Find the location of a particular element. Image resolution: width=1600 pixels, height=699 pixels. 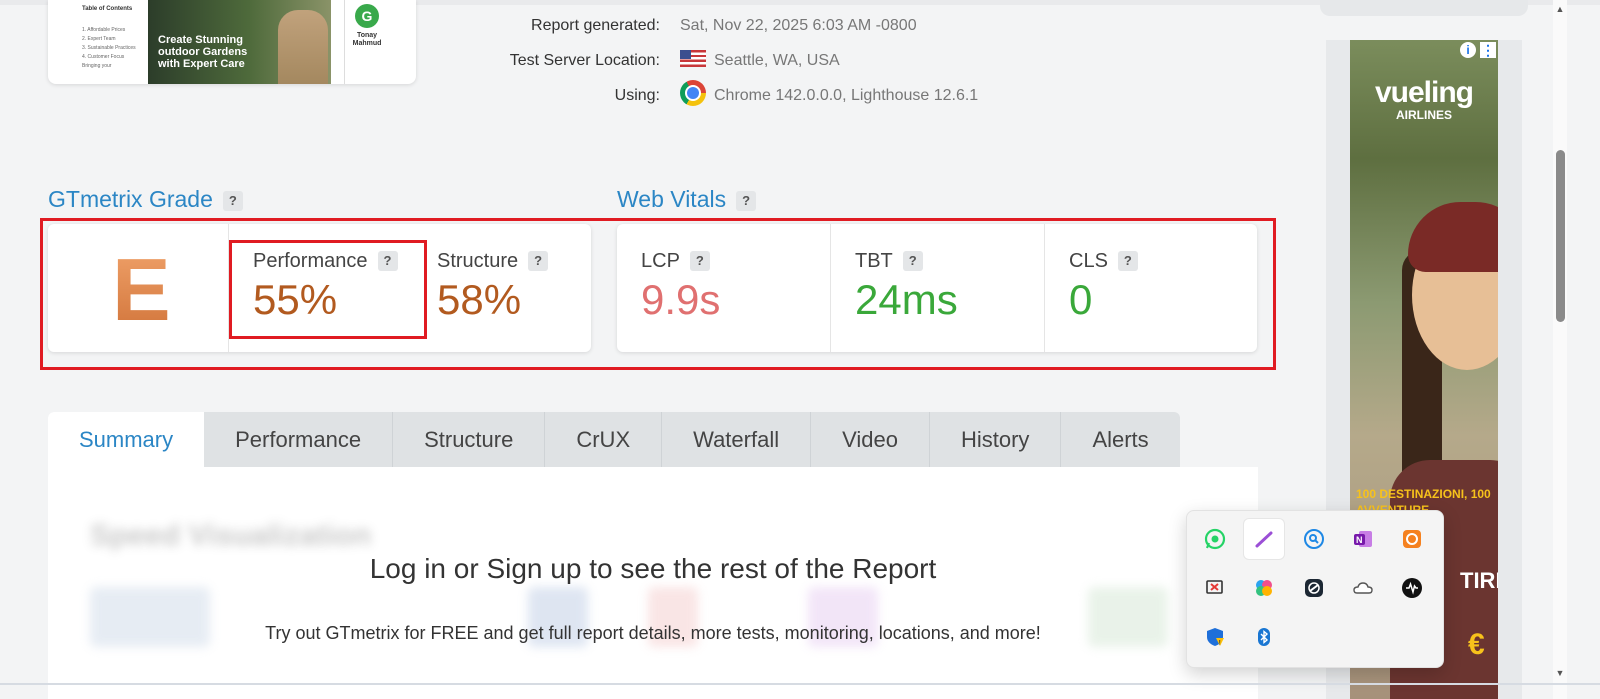

svg-text: N is located at coordinates (1359, 540).